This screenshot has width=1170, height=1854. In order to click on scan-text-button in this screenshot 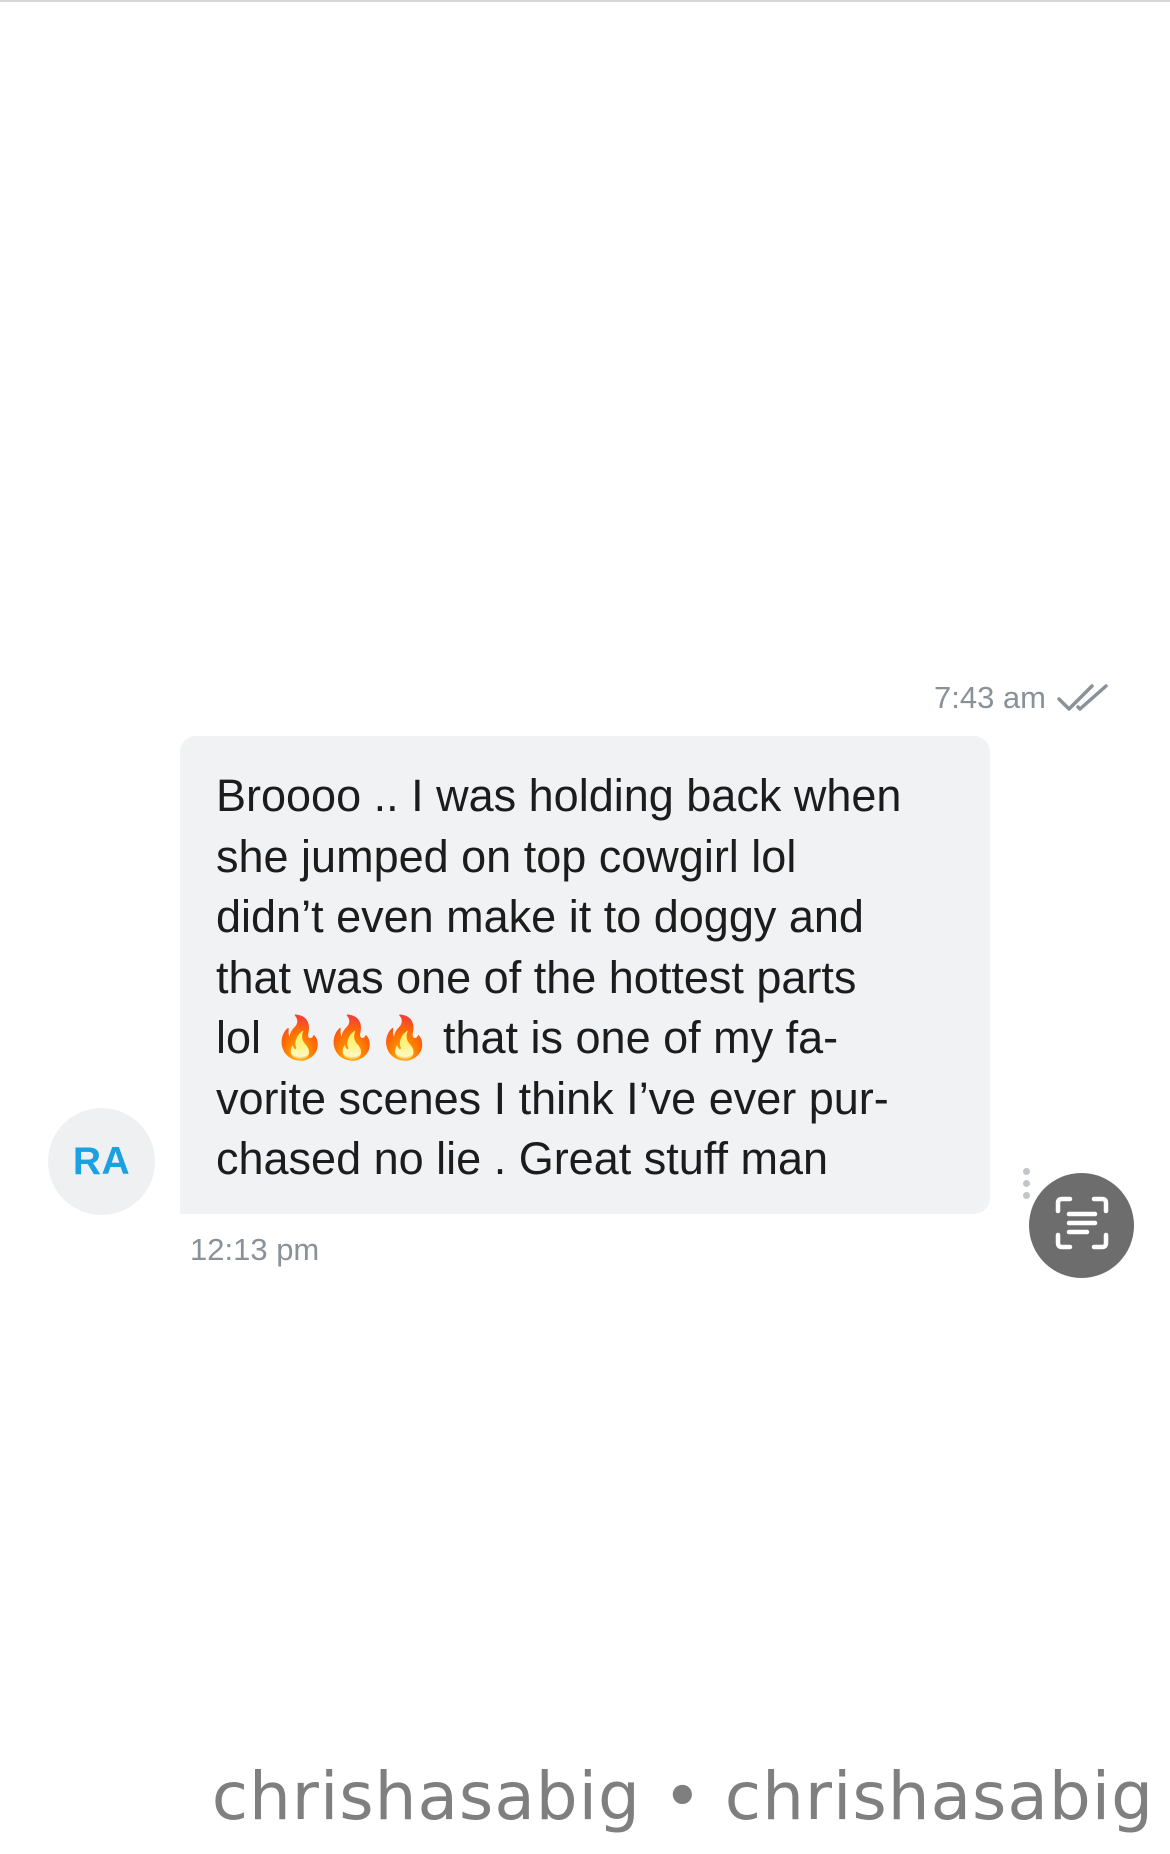, I will do `click(1081, 1225)`.